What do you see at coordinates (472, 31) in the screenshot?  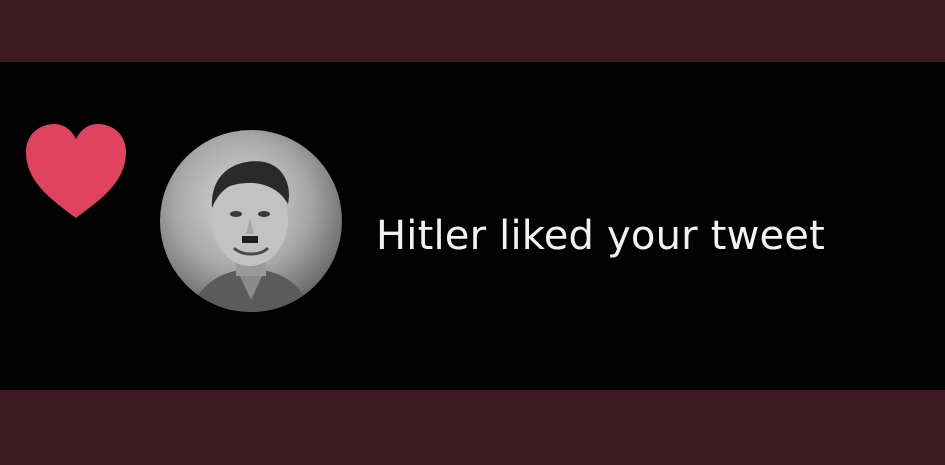 I see `top-band` at bounding box center [472, 31].